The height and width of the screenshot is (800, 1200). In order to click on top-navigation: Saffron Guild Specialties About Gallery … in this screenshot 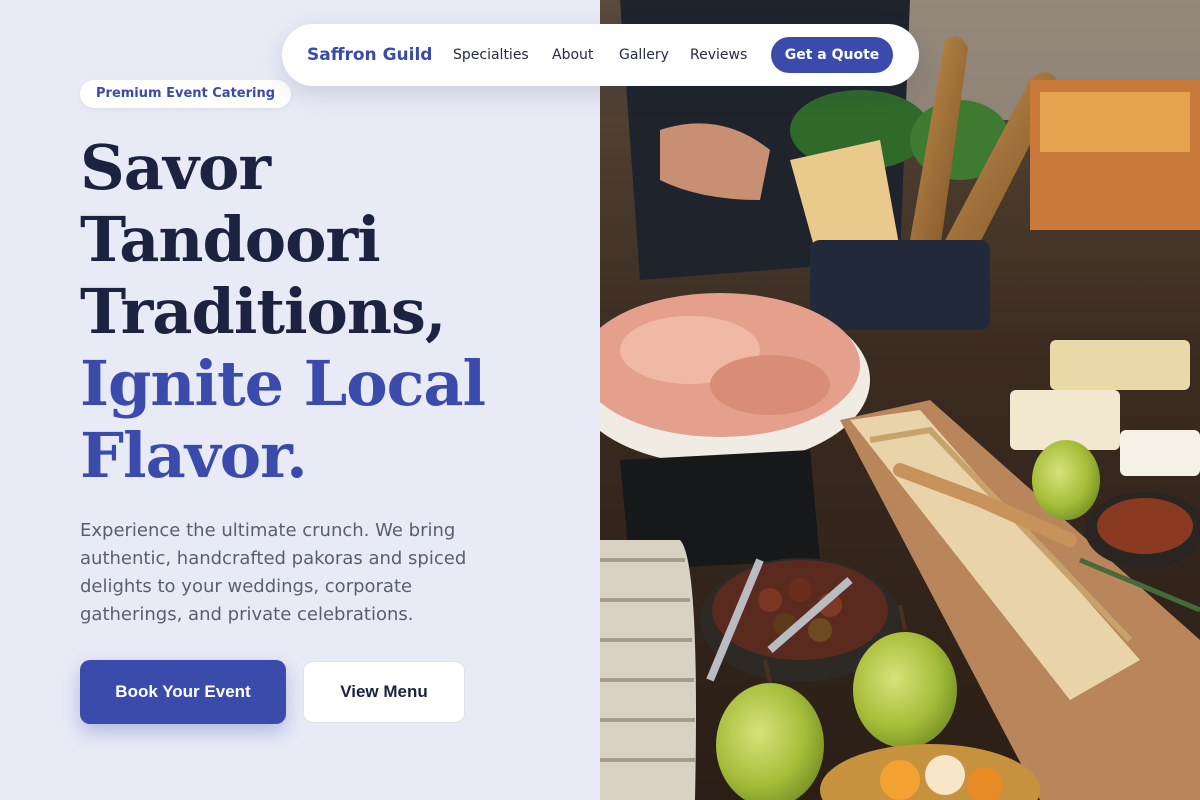, I will do `click(600, 55)`.